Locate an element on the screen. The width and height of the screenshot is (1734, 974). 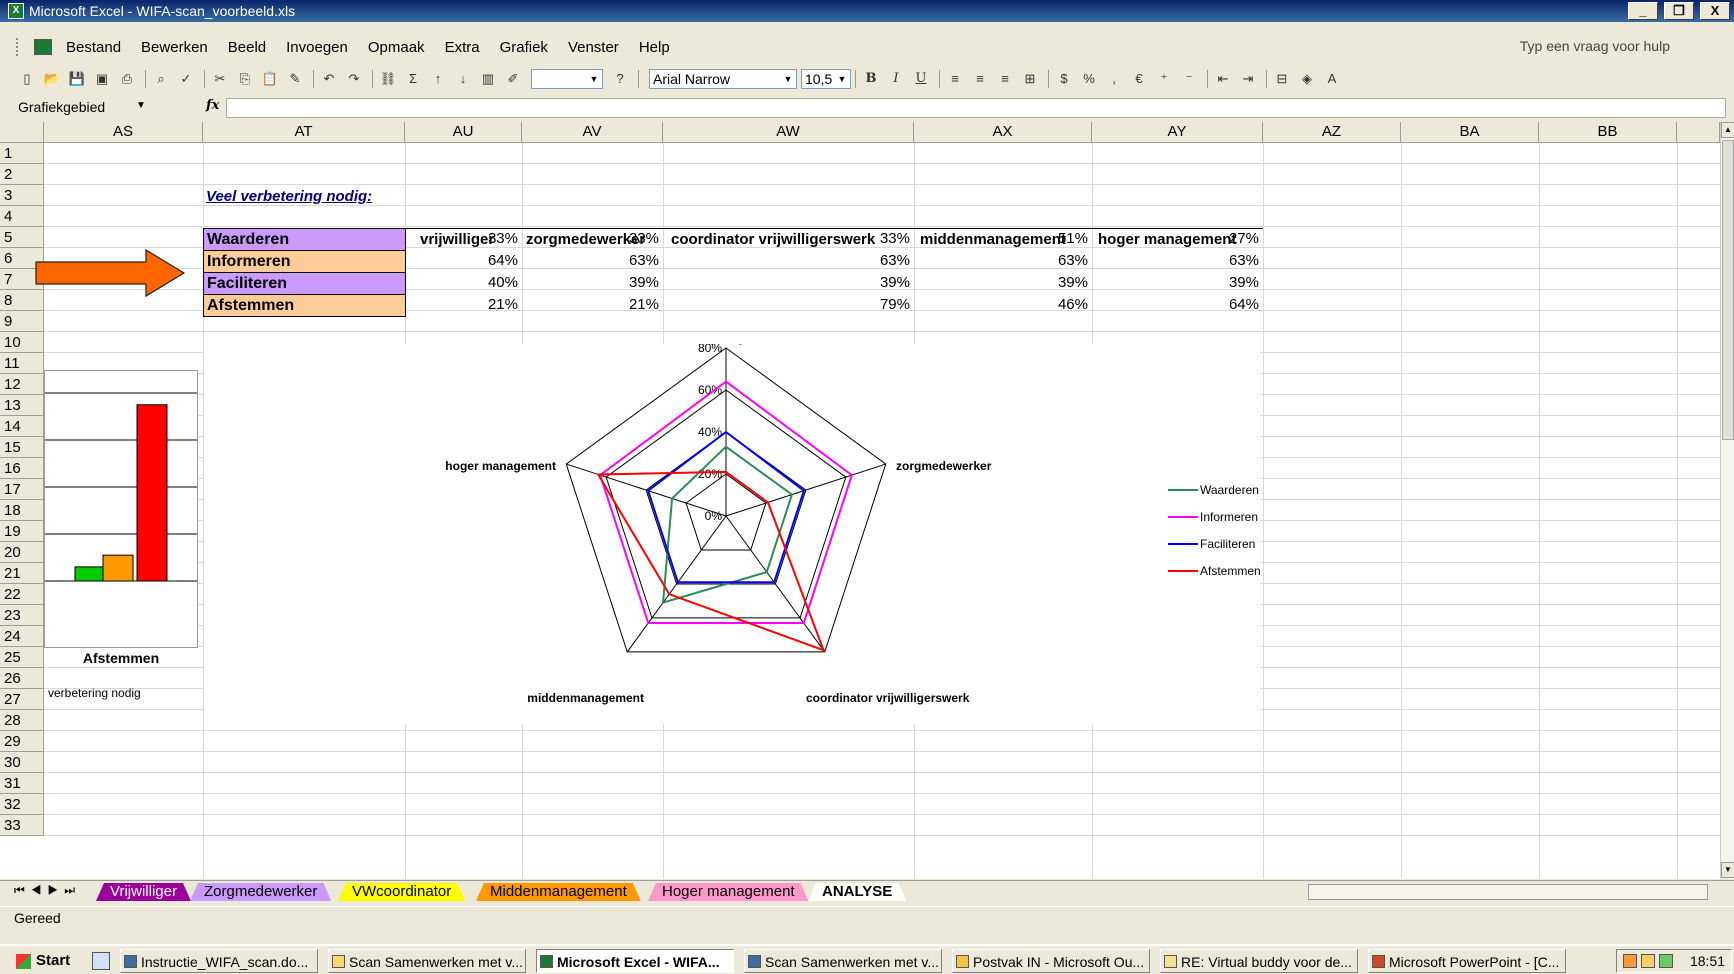
align-right-icon: ≡ is located at coordinates (1005, 79).